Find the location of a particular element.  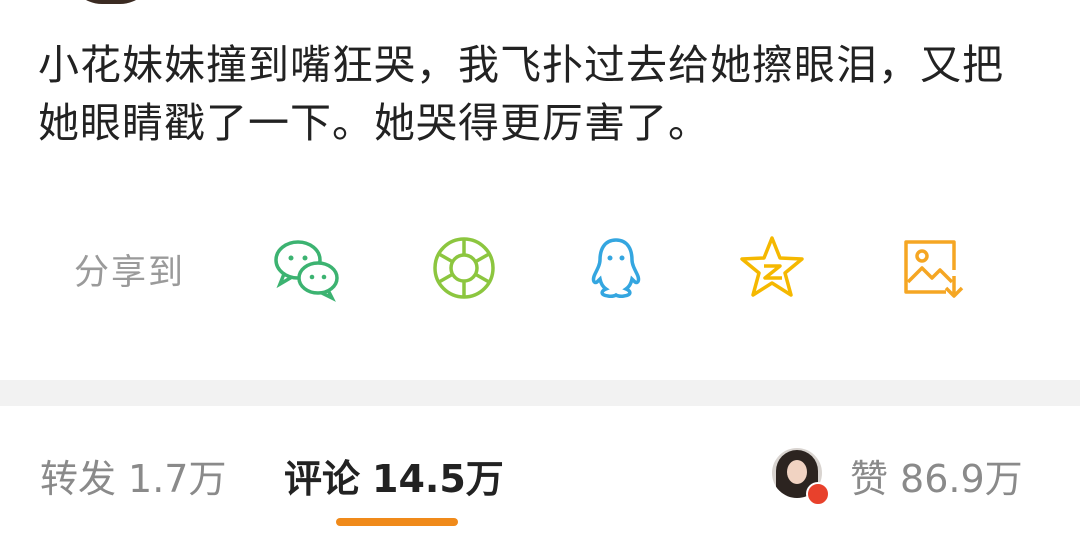

tab-repost: 转发 1.7万 is located at coordinates (133, 475).